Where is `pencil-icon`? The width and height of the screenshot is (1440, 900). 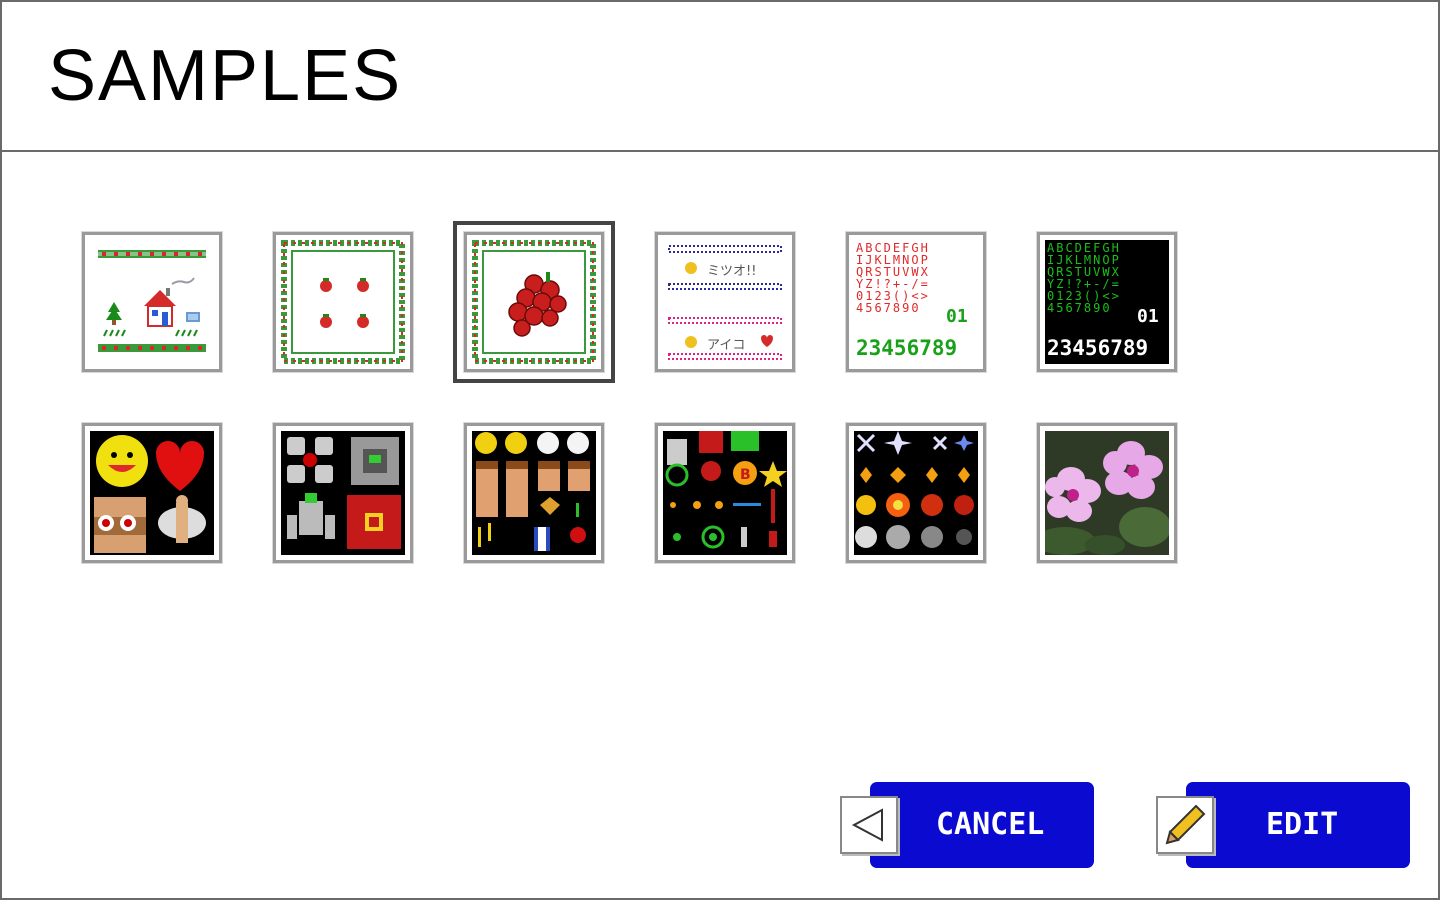 pencil-icon is located at coordinates (1185, 825).